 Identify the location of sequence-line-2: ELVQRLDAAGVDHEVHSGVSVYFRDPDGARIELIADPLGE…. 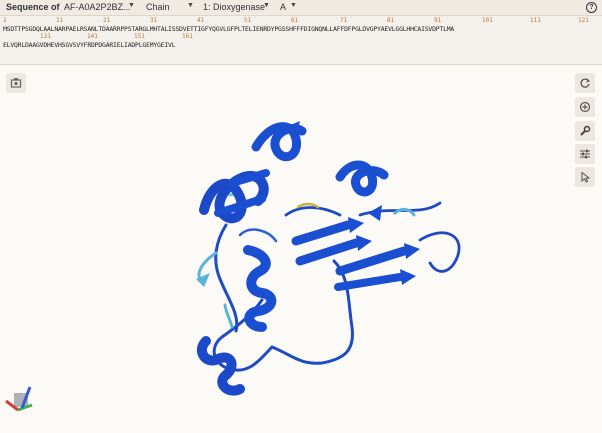
(89, 45).